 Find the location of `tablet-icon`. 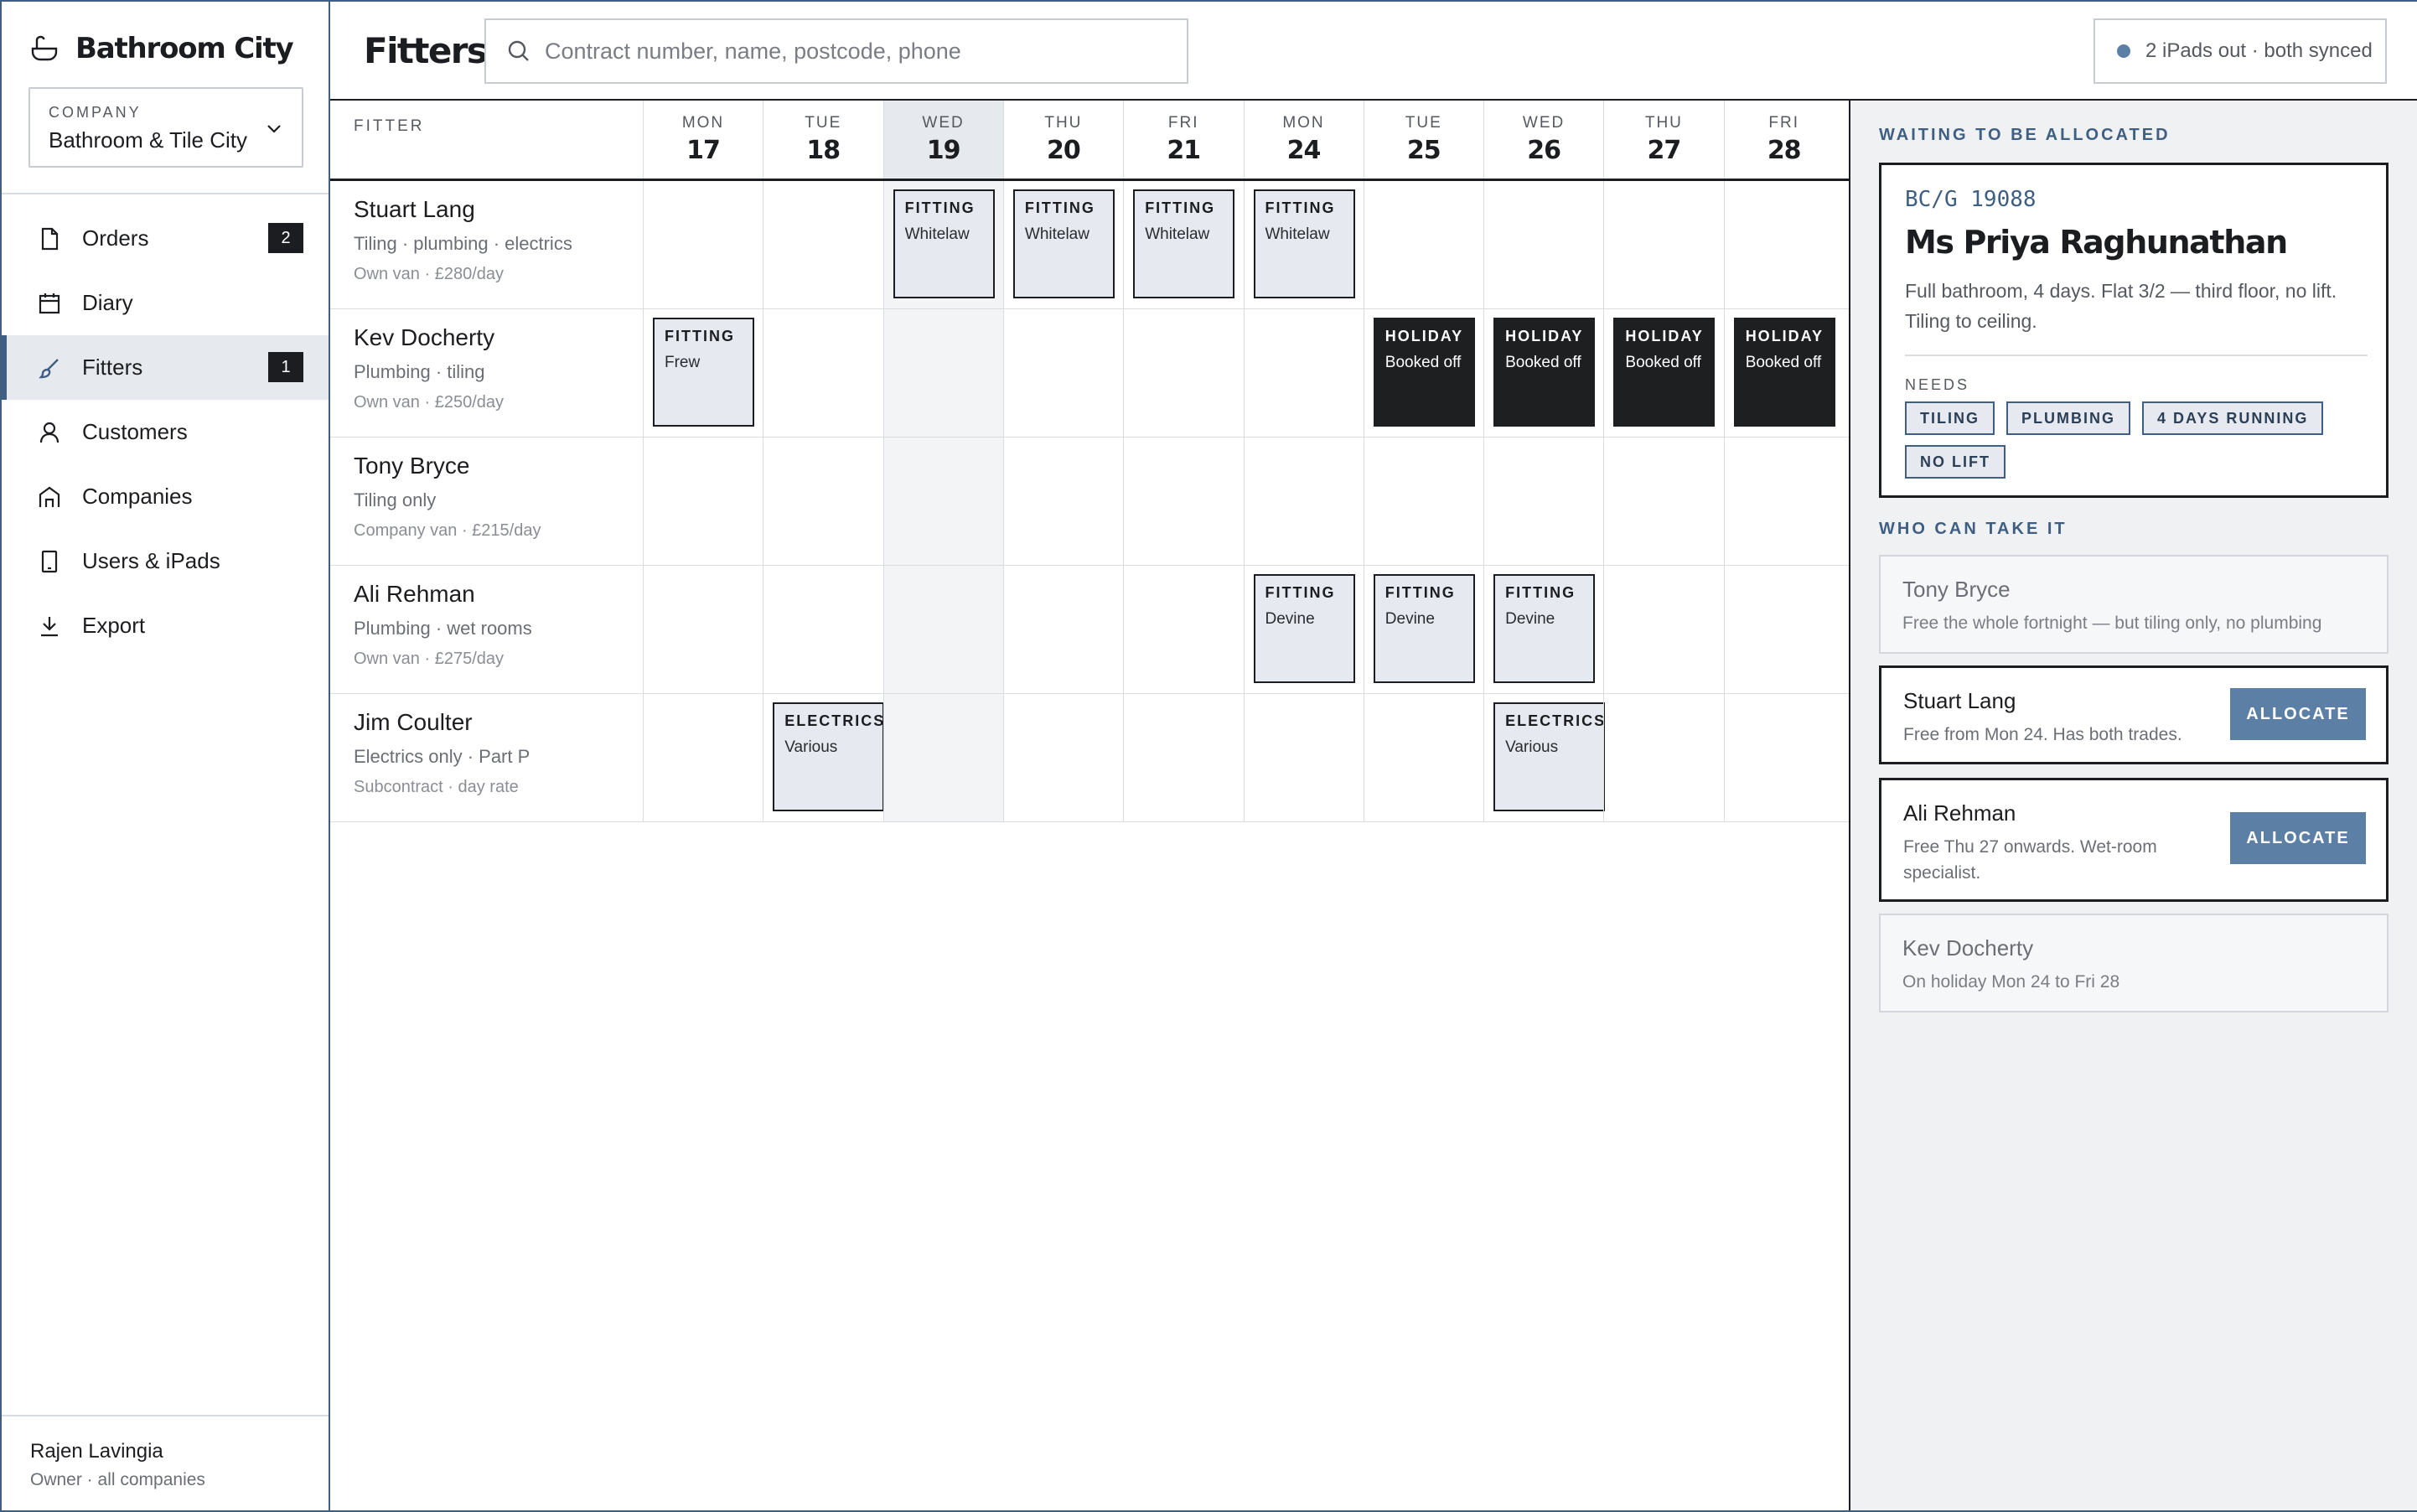

tablet-icon is located at coordinates (49, 561).